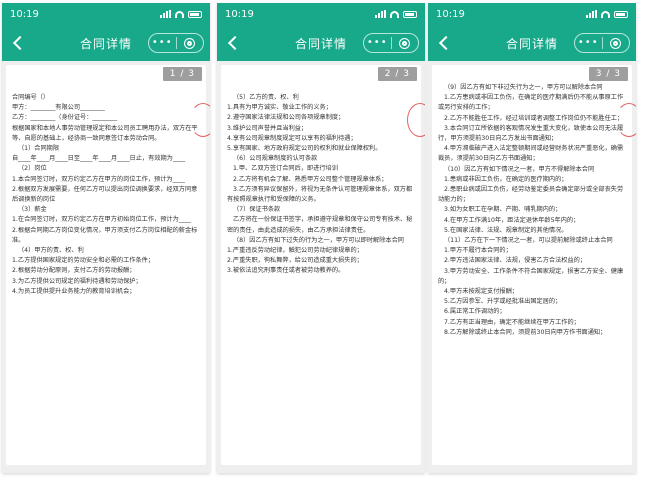 This screenshot has width=645, height=488. What do you see at coordinates (512, 322) in the screenshot?
I see `doc-line: 7.乙方有正当理由，确定不能继续在甲方工作的；` at bounding box center [512, 322].